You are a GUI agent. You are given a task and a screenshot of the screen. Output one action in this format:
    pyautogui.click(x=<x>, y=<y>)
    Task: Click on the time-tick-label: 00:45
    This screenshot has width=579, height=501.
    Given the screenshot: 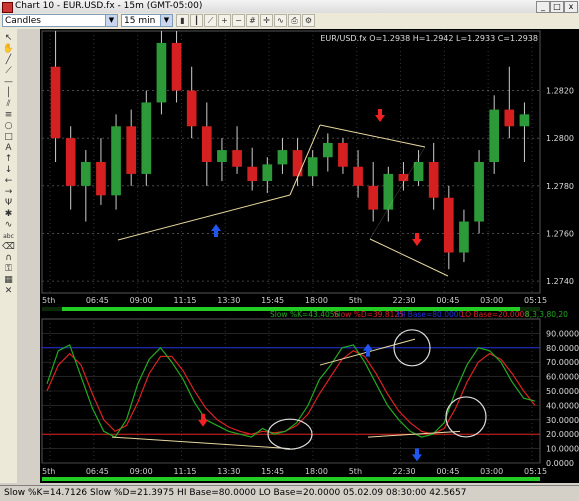 What is the action you would take?
    pyautogui.click(x=447, y=300)
    